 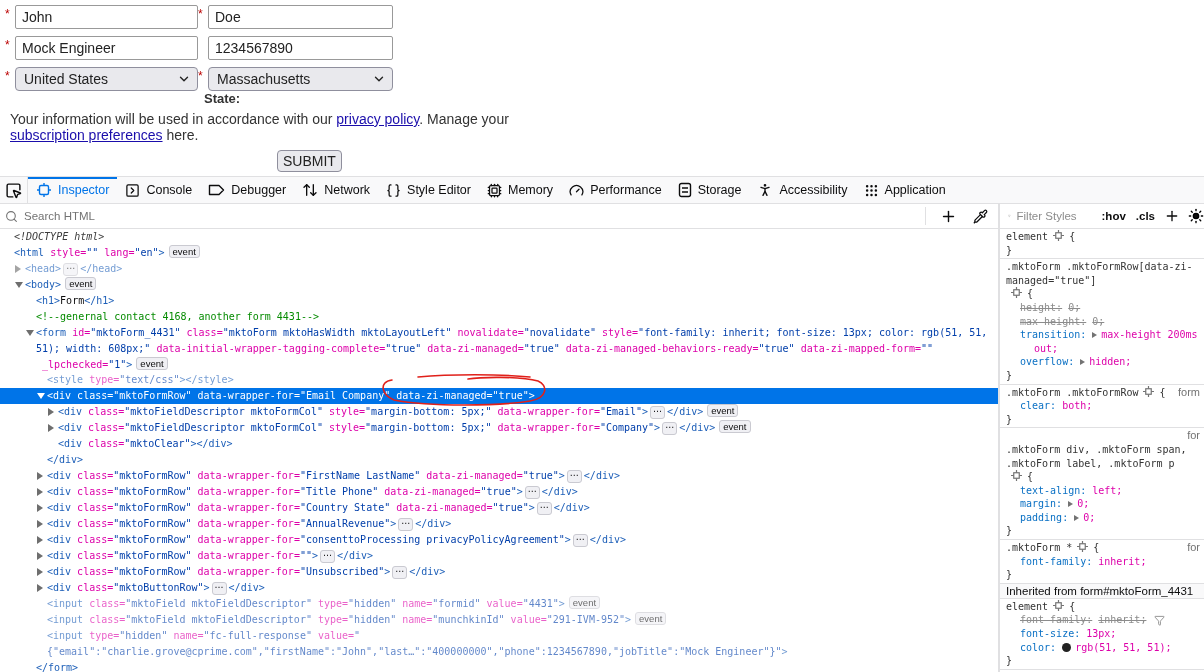 I want to click on input-field: 1234567890, so click(x=300, y=48).